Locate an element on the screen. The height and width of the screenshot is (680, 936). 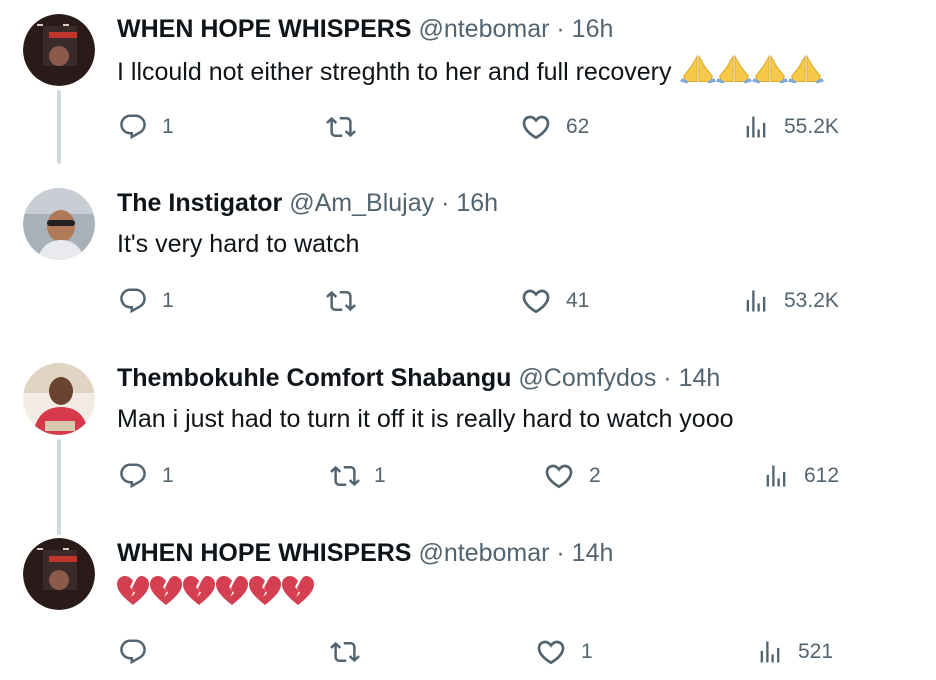
views-button: 53.2K is located at coordinates (790, 301).